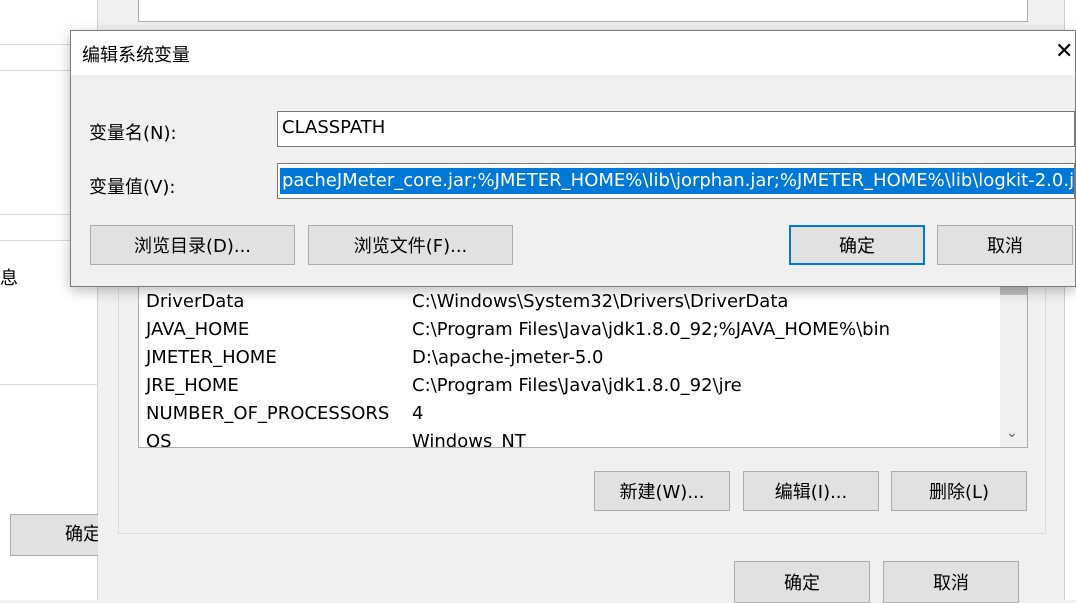 This screenshot has width=1076, height=603. What do you see at coordinates (583, 11) in the screenshot?
I see `user-variables-list` at bounding box center [583, 11].